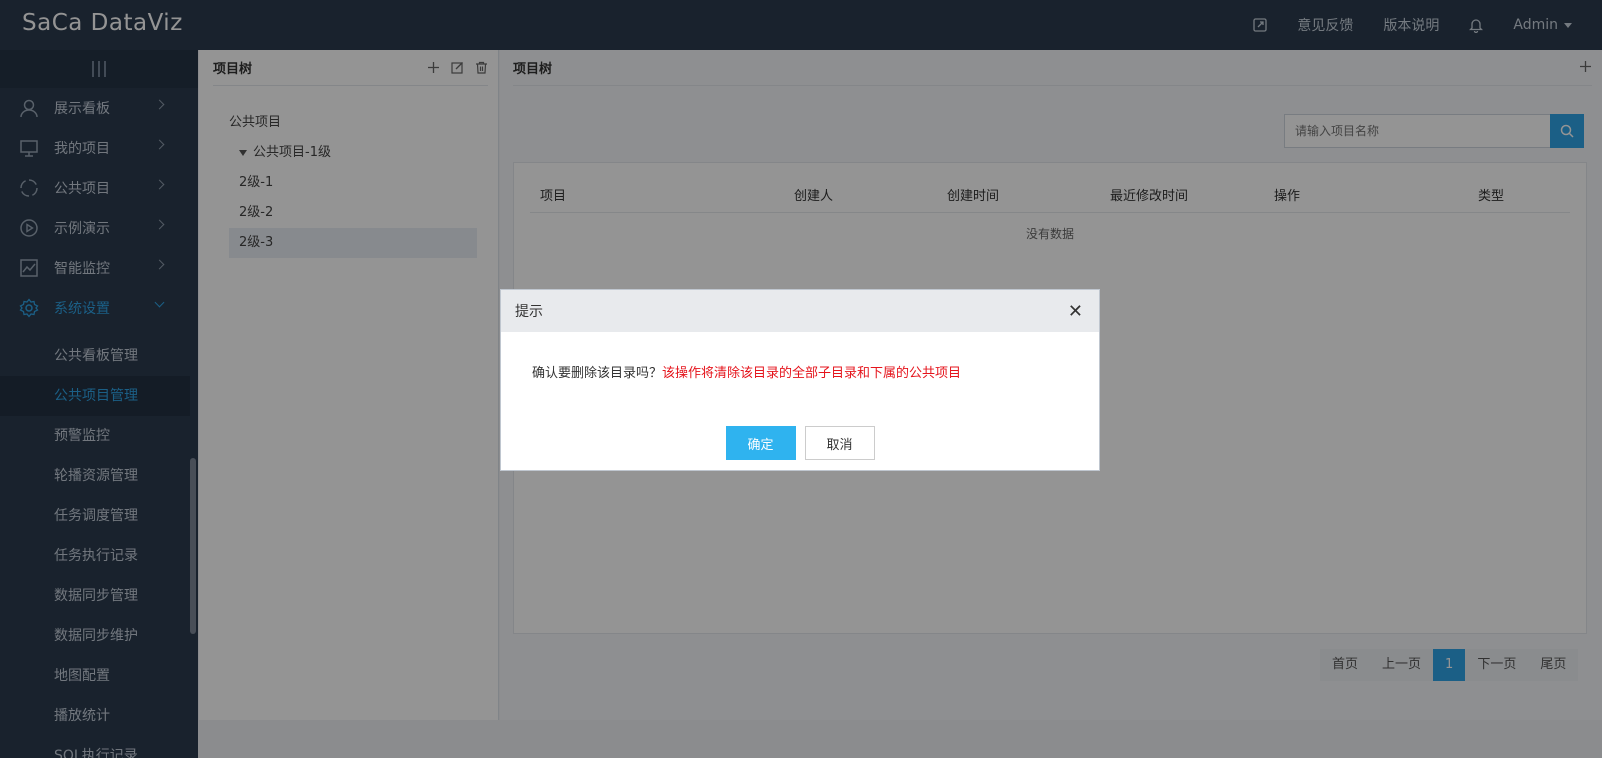 This screenshot has width=1602, height=758. I want to click on cancel-button: 取消, so click(839, 443).